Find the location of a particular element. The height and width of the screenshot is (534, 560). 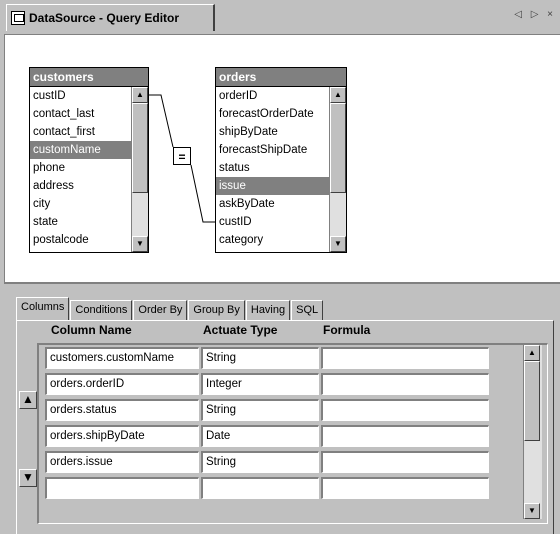

column-name-cell: orders.shipByDate is located at coordinates (122, 436).